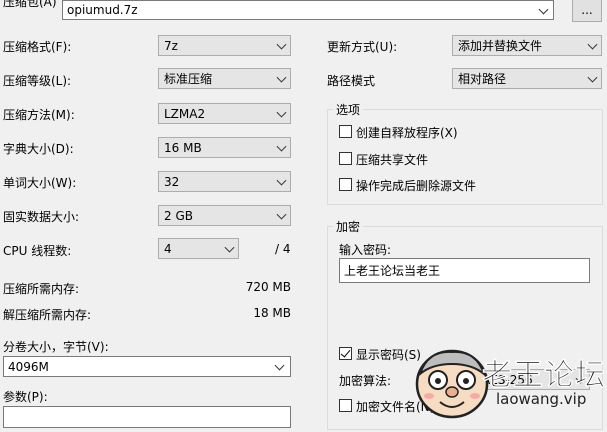  What do you see at coordinates (224, 181) in the screenshot?
I see `word-select: 32` at bounding box center [224, 181].